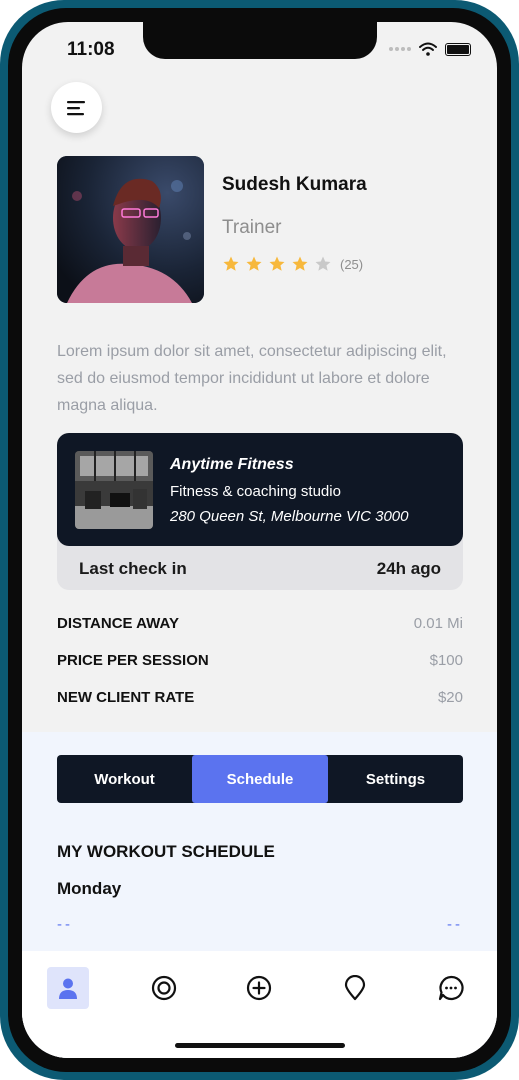  I want to click on user-icon, so click(68, 988).